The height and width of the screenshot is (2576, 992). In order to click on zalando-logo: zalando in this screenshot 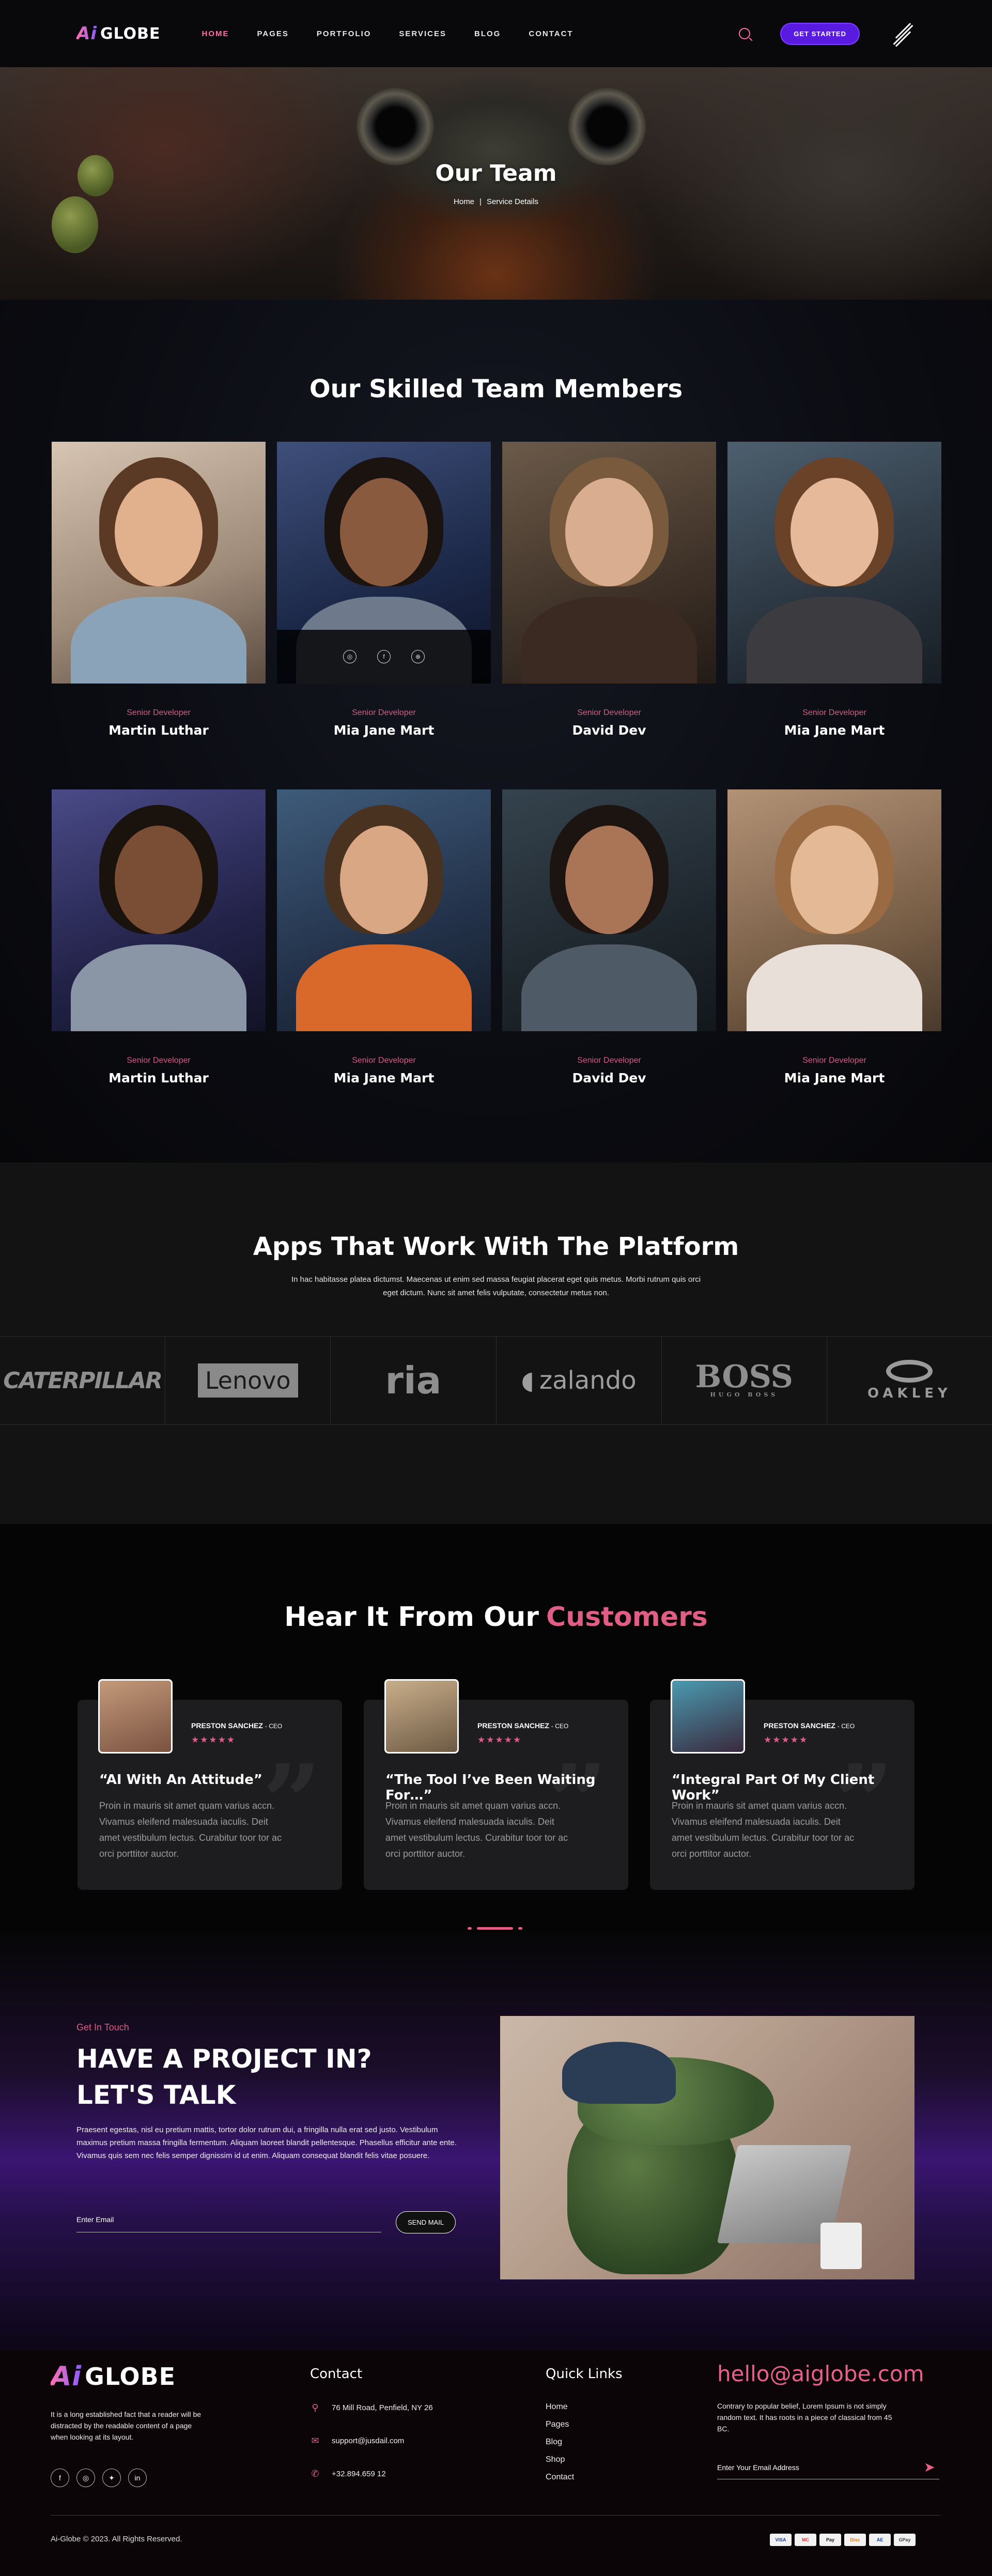, I will do `click(588, 1380)`.